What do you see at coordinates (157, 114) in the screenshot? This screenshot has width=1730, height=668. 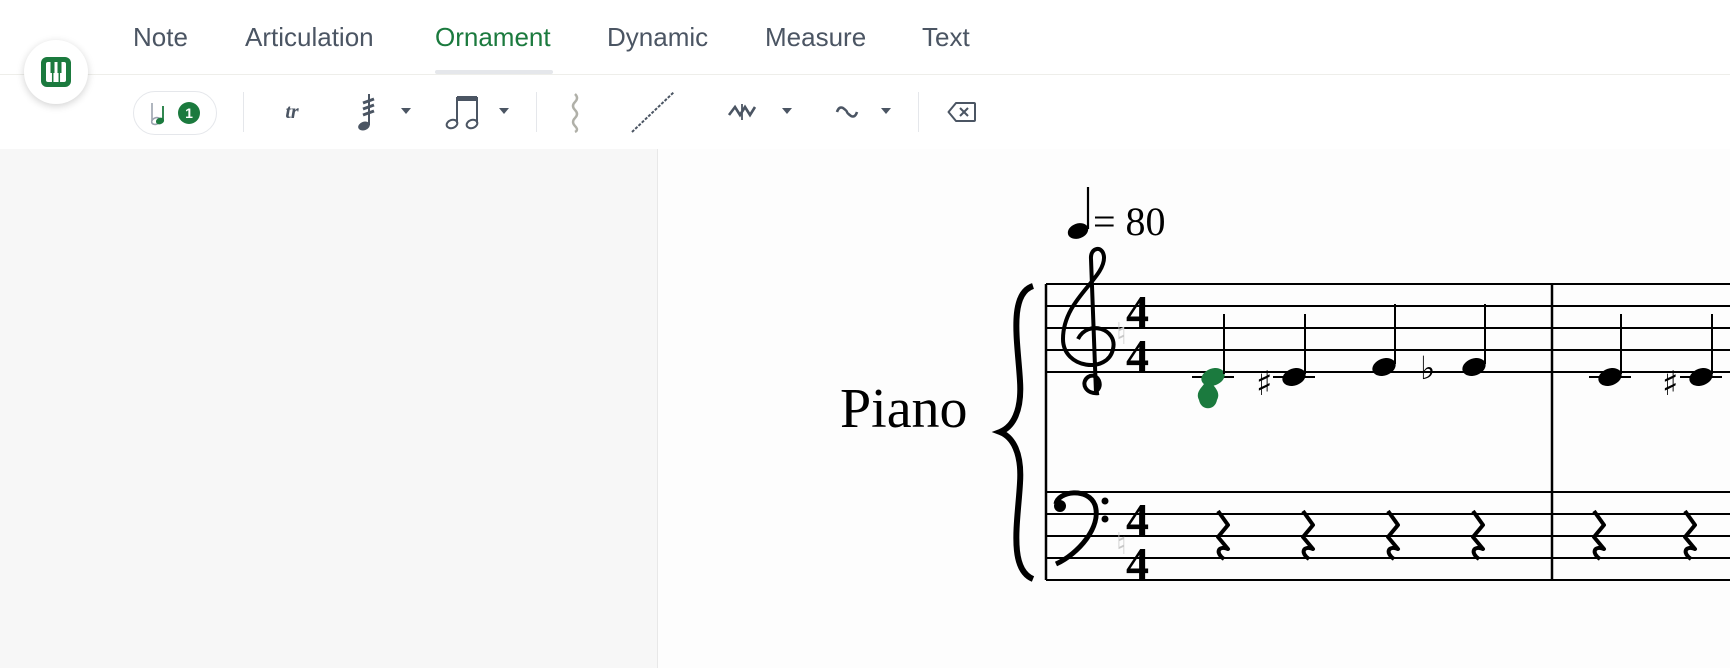 I see `note-selection-icon` at bounding box center [157, 114].